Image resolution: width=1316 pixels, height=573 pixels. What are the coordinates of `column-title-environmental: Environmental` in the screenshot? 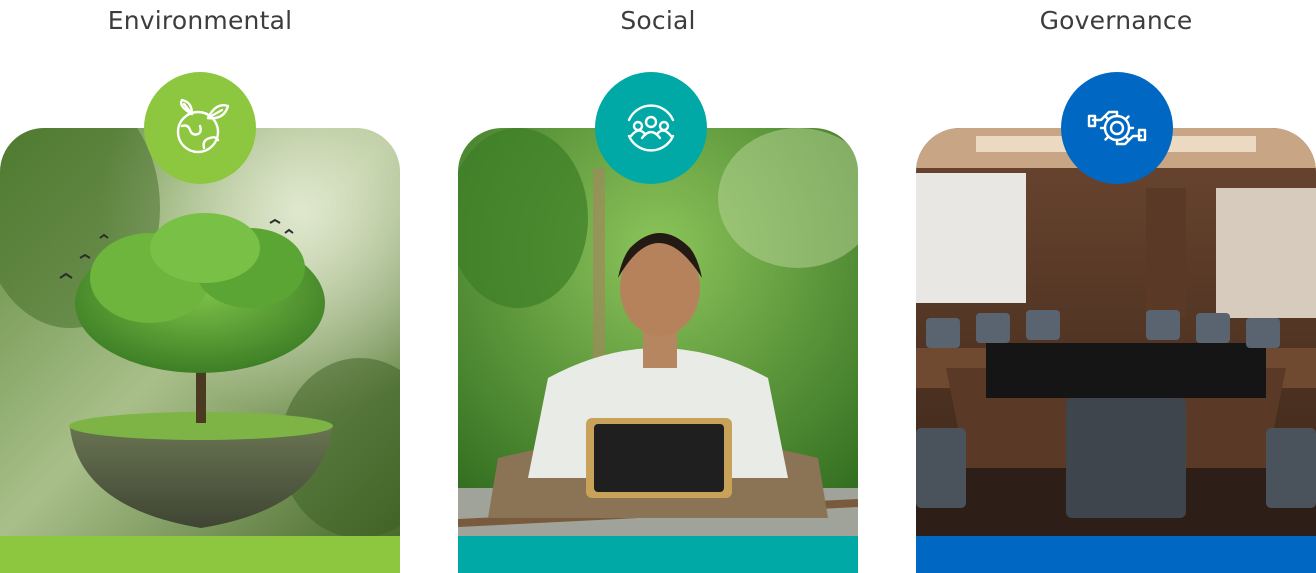 It's located at (200, 20).